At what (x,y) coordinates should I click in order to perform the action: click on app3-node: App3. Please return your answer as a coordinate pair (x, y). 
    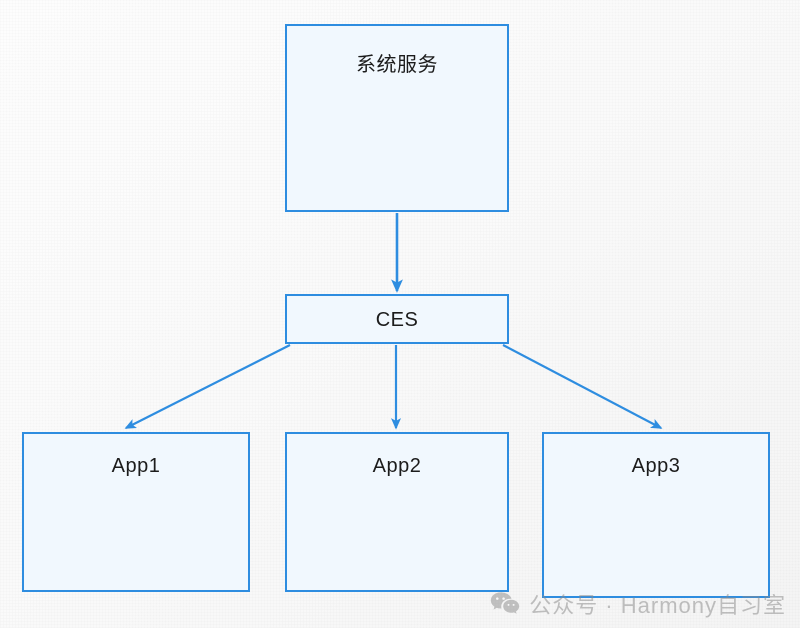
    Looking at the image, I should click on (656, 515).